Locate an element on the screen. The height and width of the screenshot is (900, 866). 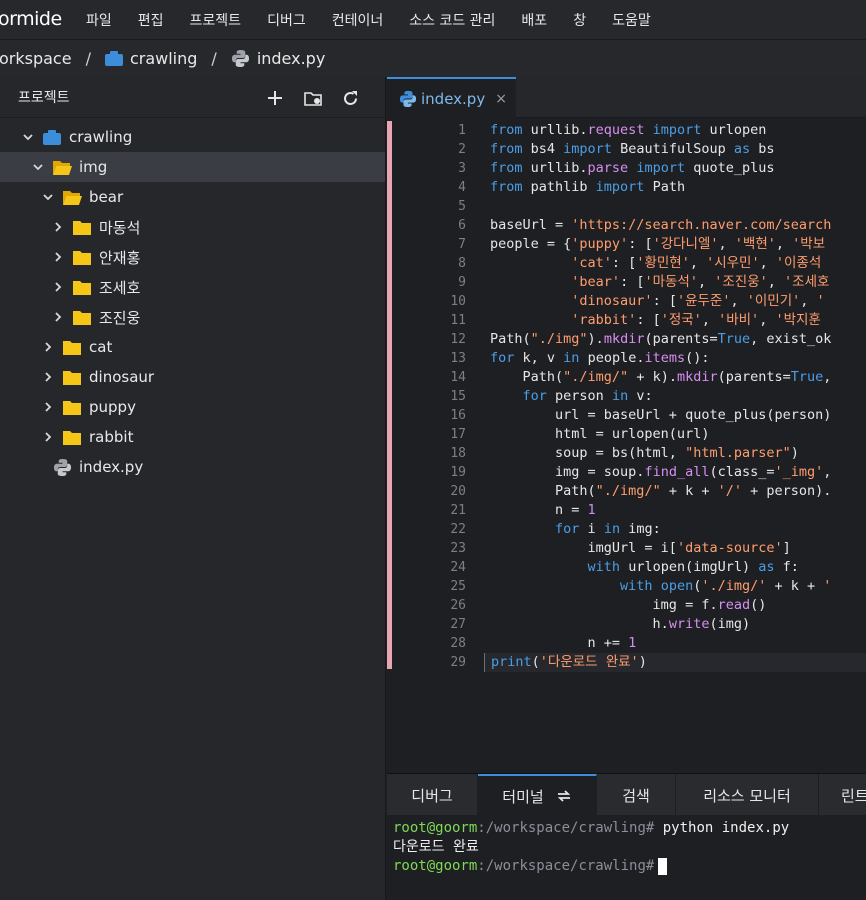
tree-item-folder: rabbit is located at coordinates (192, 437).